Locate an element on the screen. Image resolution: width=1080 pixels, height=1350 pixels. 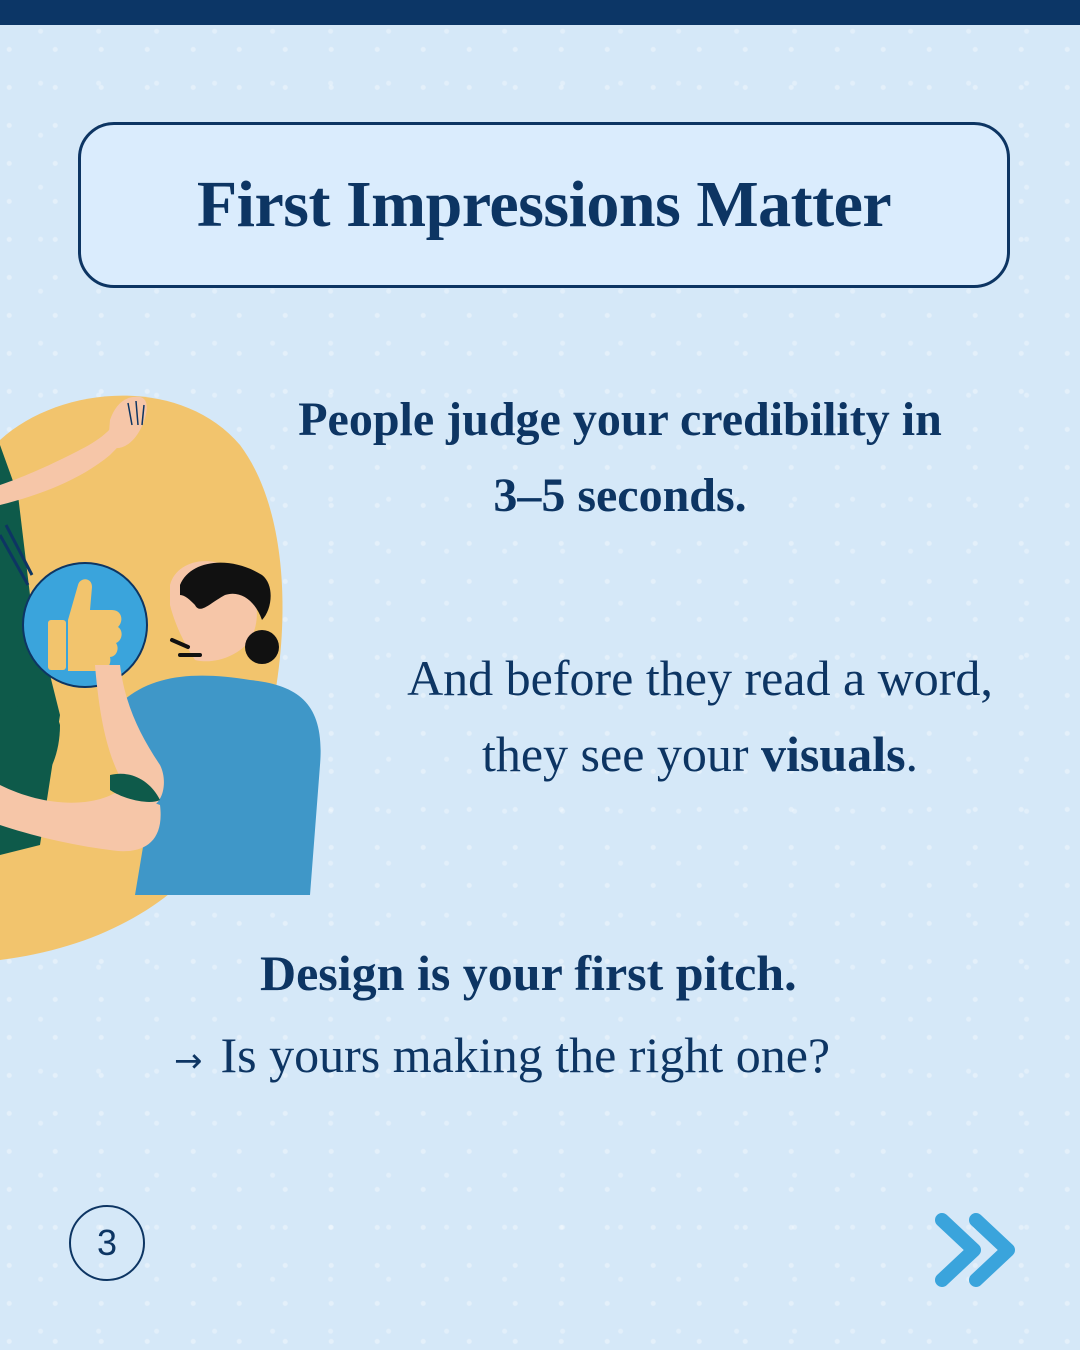
title-box: First Impressions Matter is located at coordinates (544, 205).